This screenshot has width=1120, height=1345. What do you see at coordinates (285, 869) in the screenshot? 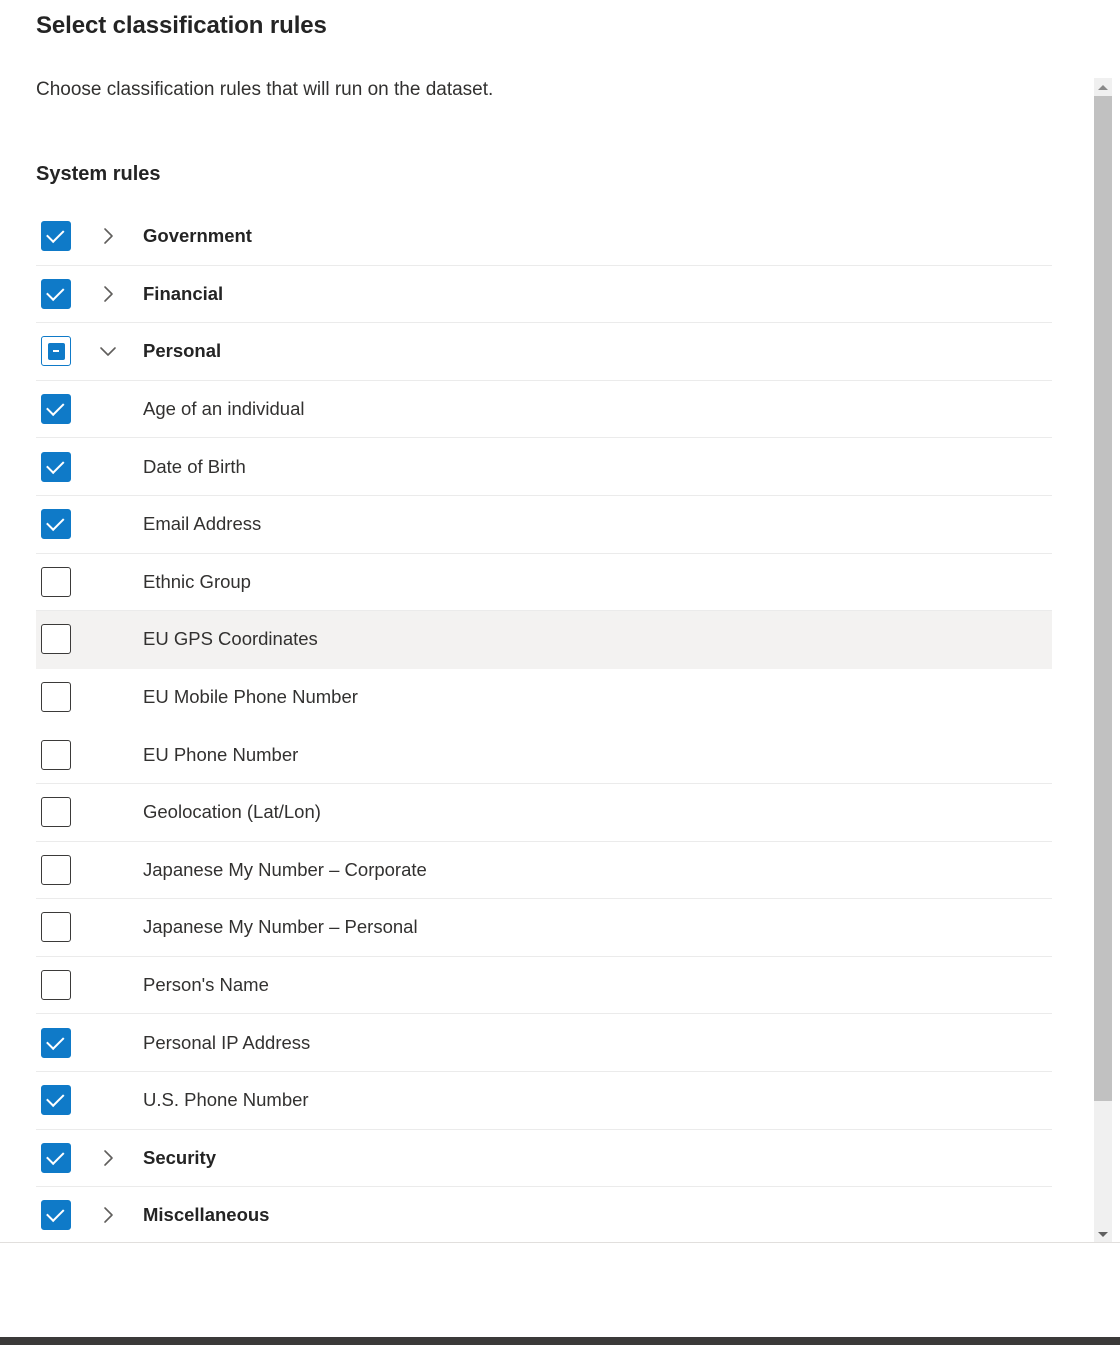
I see `rule-label: Japanese My Number – Corporate` at bounding box center [285, 869].